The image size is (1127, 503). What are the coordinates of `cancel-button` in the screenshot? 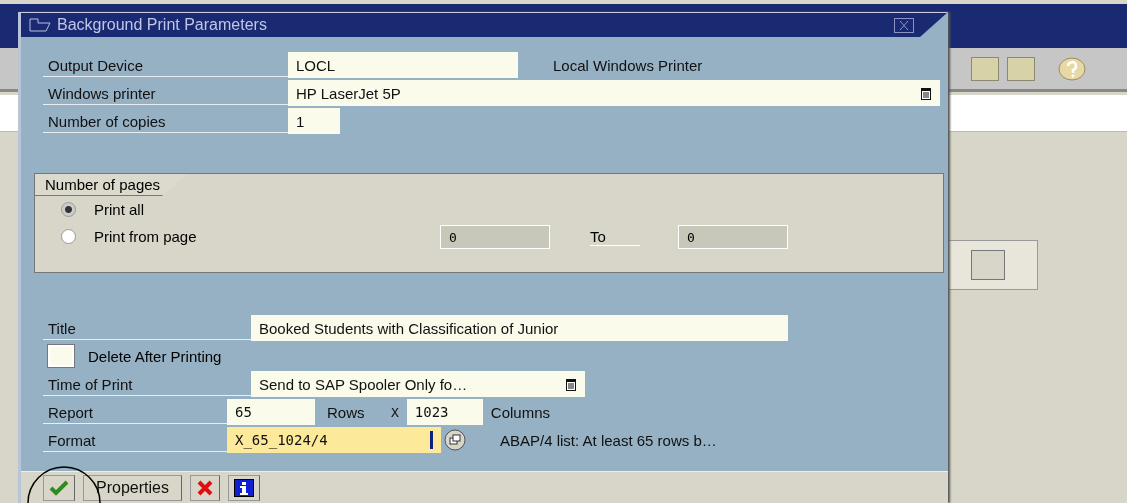 It's located at (204, 488).